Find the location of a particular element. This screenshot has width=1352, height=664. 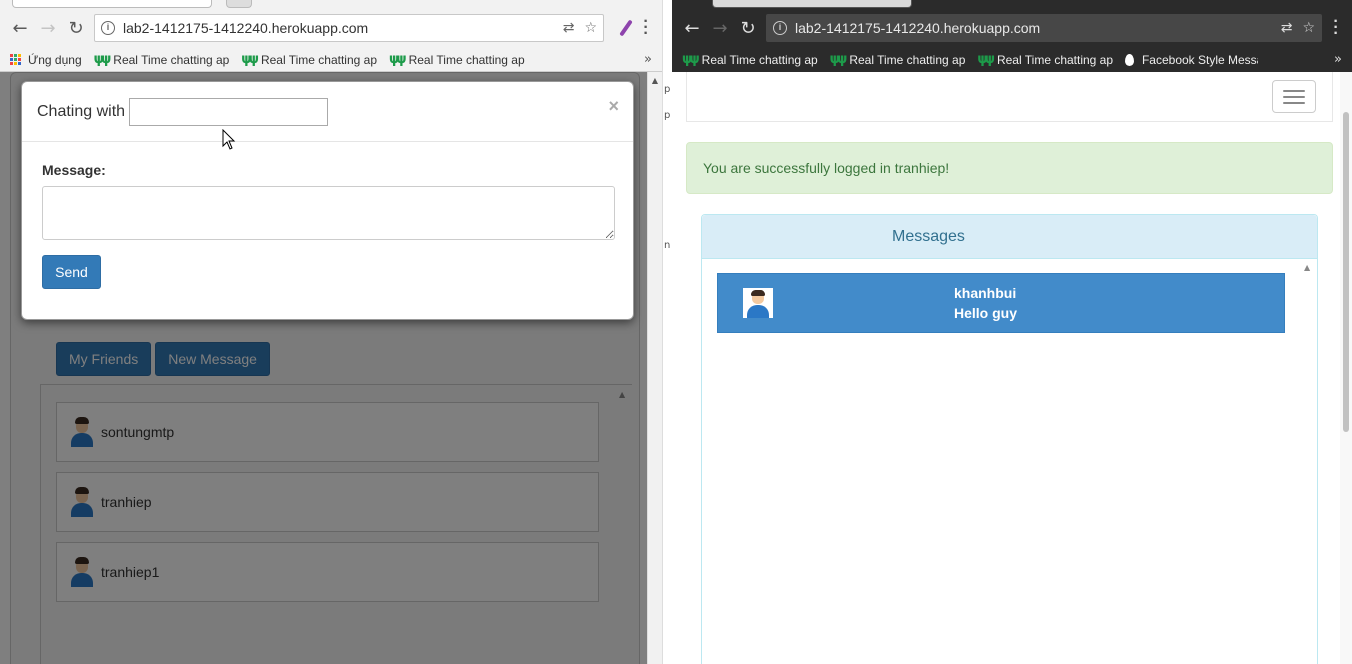

bookmark-item: Facebook Style Messa is located at coordinates (1191, 59).